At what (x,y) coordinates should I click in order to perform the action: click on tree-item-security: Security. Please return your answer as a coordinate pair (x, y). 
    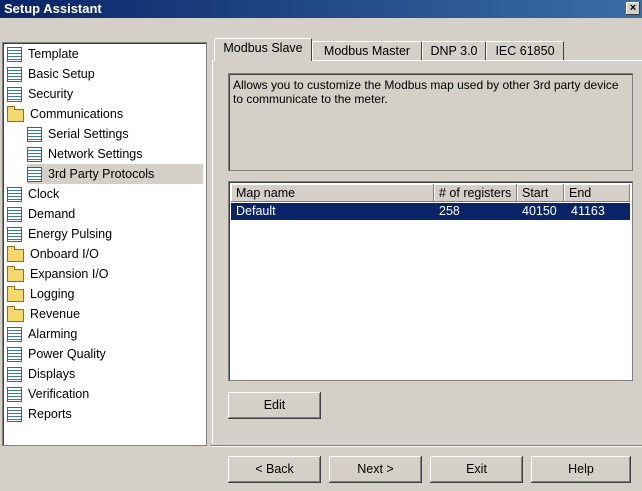
    Looking at the image, I should click on (105, 94).